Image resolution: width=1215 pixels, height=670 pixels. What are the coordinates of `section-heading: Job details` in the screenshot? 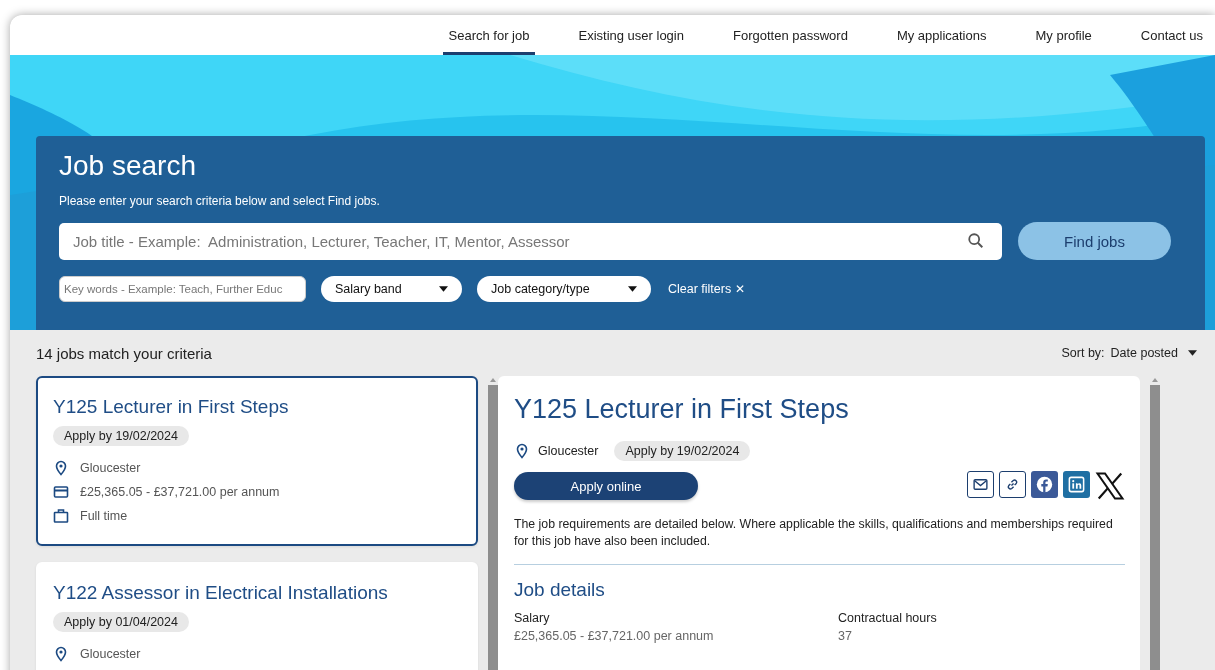 It's located at (560, 590).